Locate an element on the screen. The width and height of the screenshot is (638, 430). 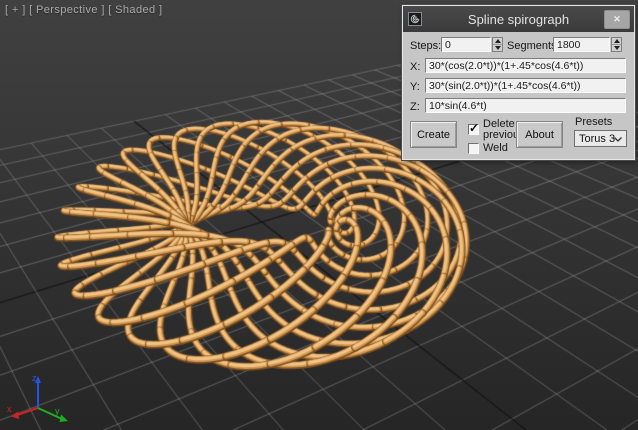
check-icon: ✓ is located at coordinates (474, 128).